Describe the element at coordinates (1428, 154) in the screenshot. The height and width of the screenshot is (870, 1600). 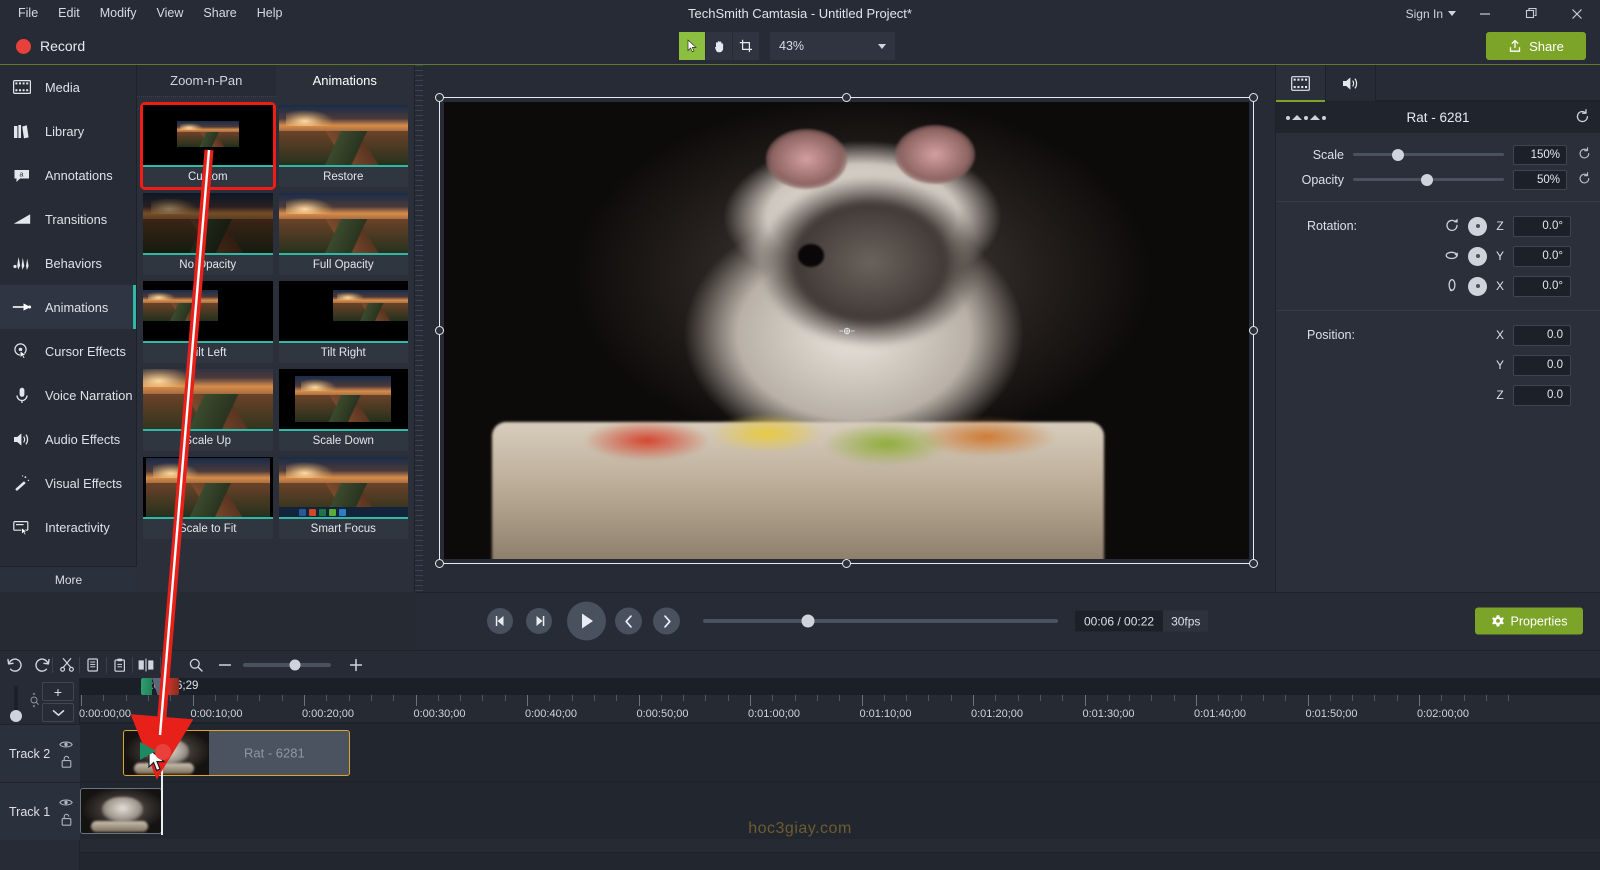
I see `scale-slider` at that location.